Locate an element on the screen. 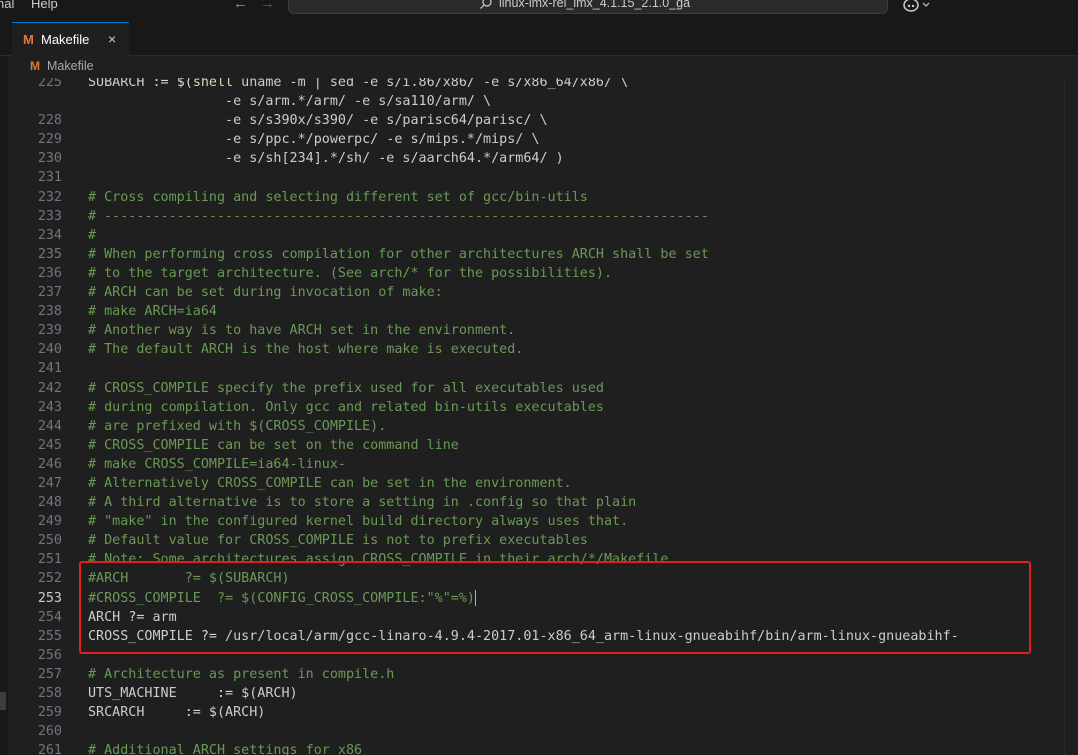  line-text: -e s/s390x/s390/ -e s/parisc64/parisc/ \ is located at coordinates (318, 121).